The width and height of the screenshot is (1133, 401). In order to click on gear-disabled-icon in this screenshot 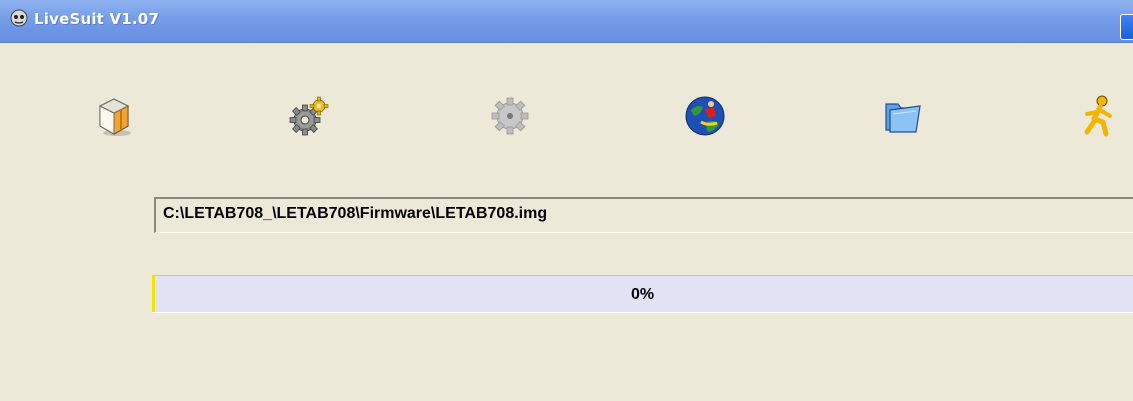, I will do `click(510, 116)`.